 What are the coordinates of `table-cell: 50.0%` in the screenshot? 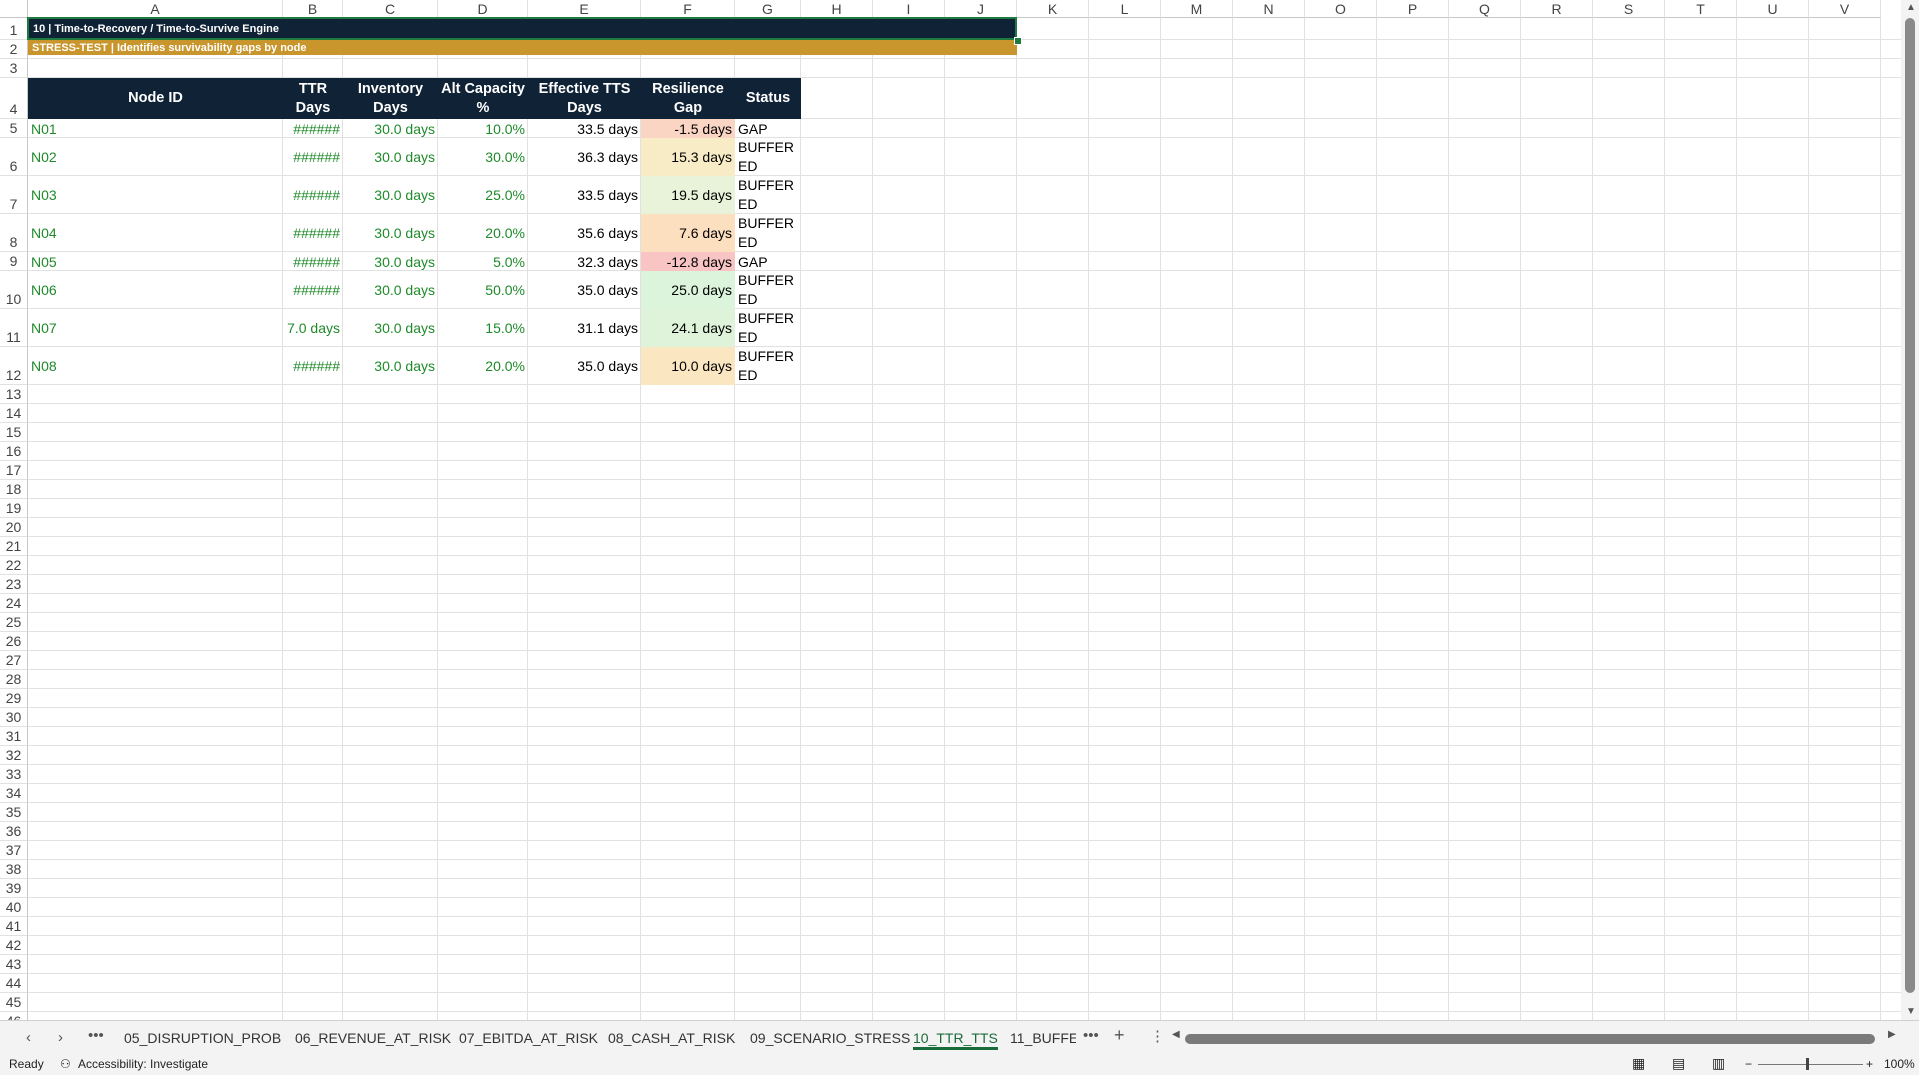 It's located at (483, 290).